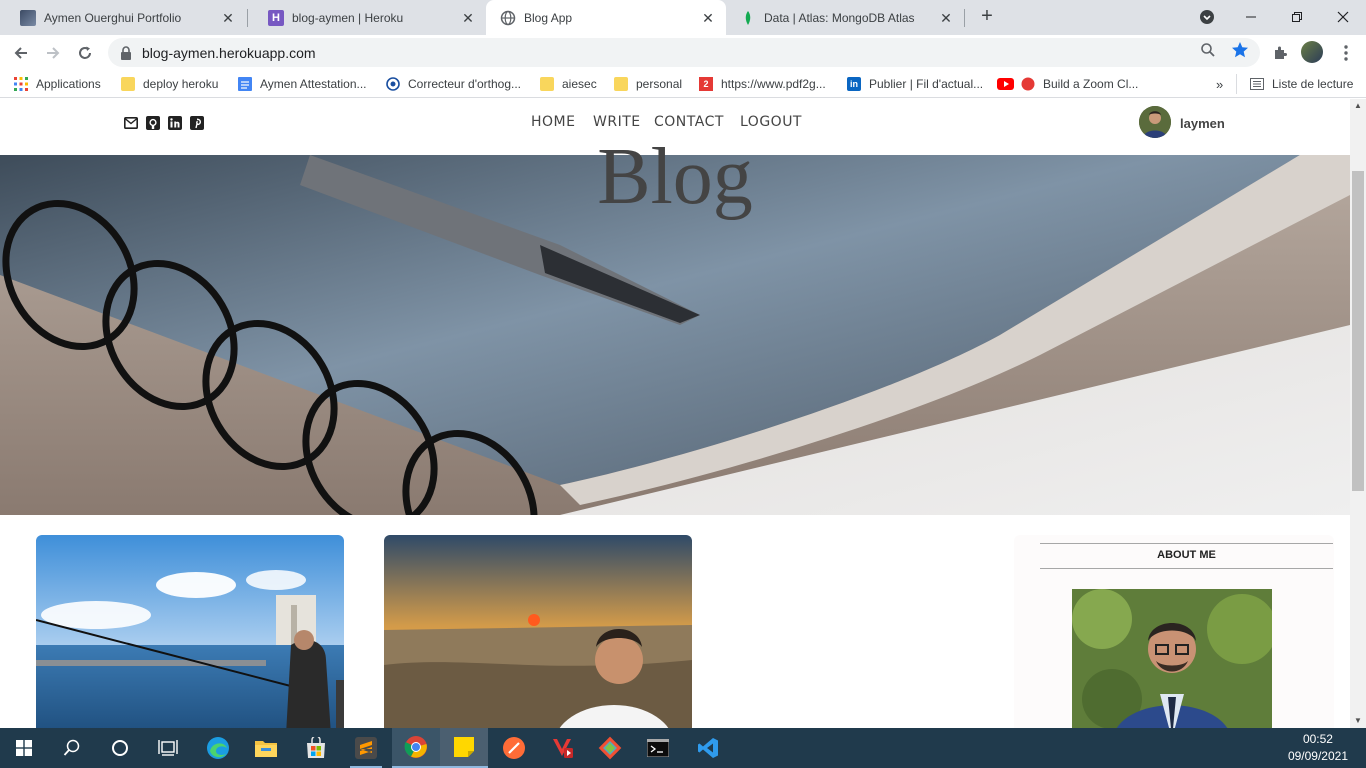 This screenshot has height=768, width=1366. Describe the element at coordinates (218, 748) in the screenshot. I see `edge-icon` at that location.